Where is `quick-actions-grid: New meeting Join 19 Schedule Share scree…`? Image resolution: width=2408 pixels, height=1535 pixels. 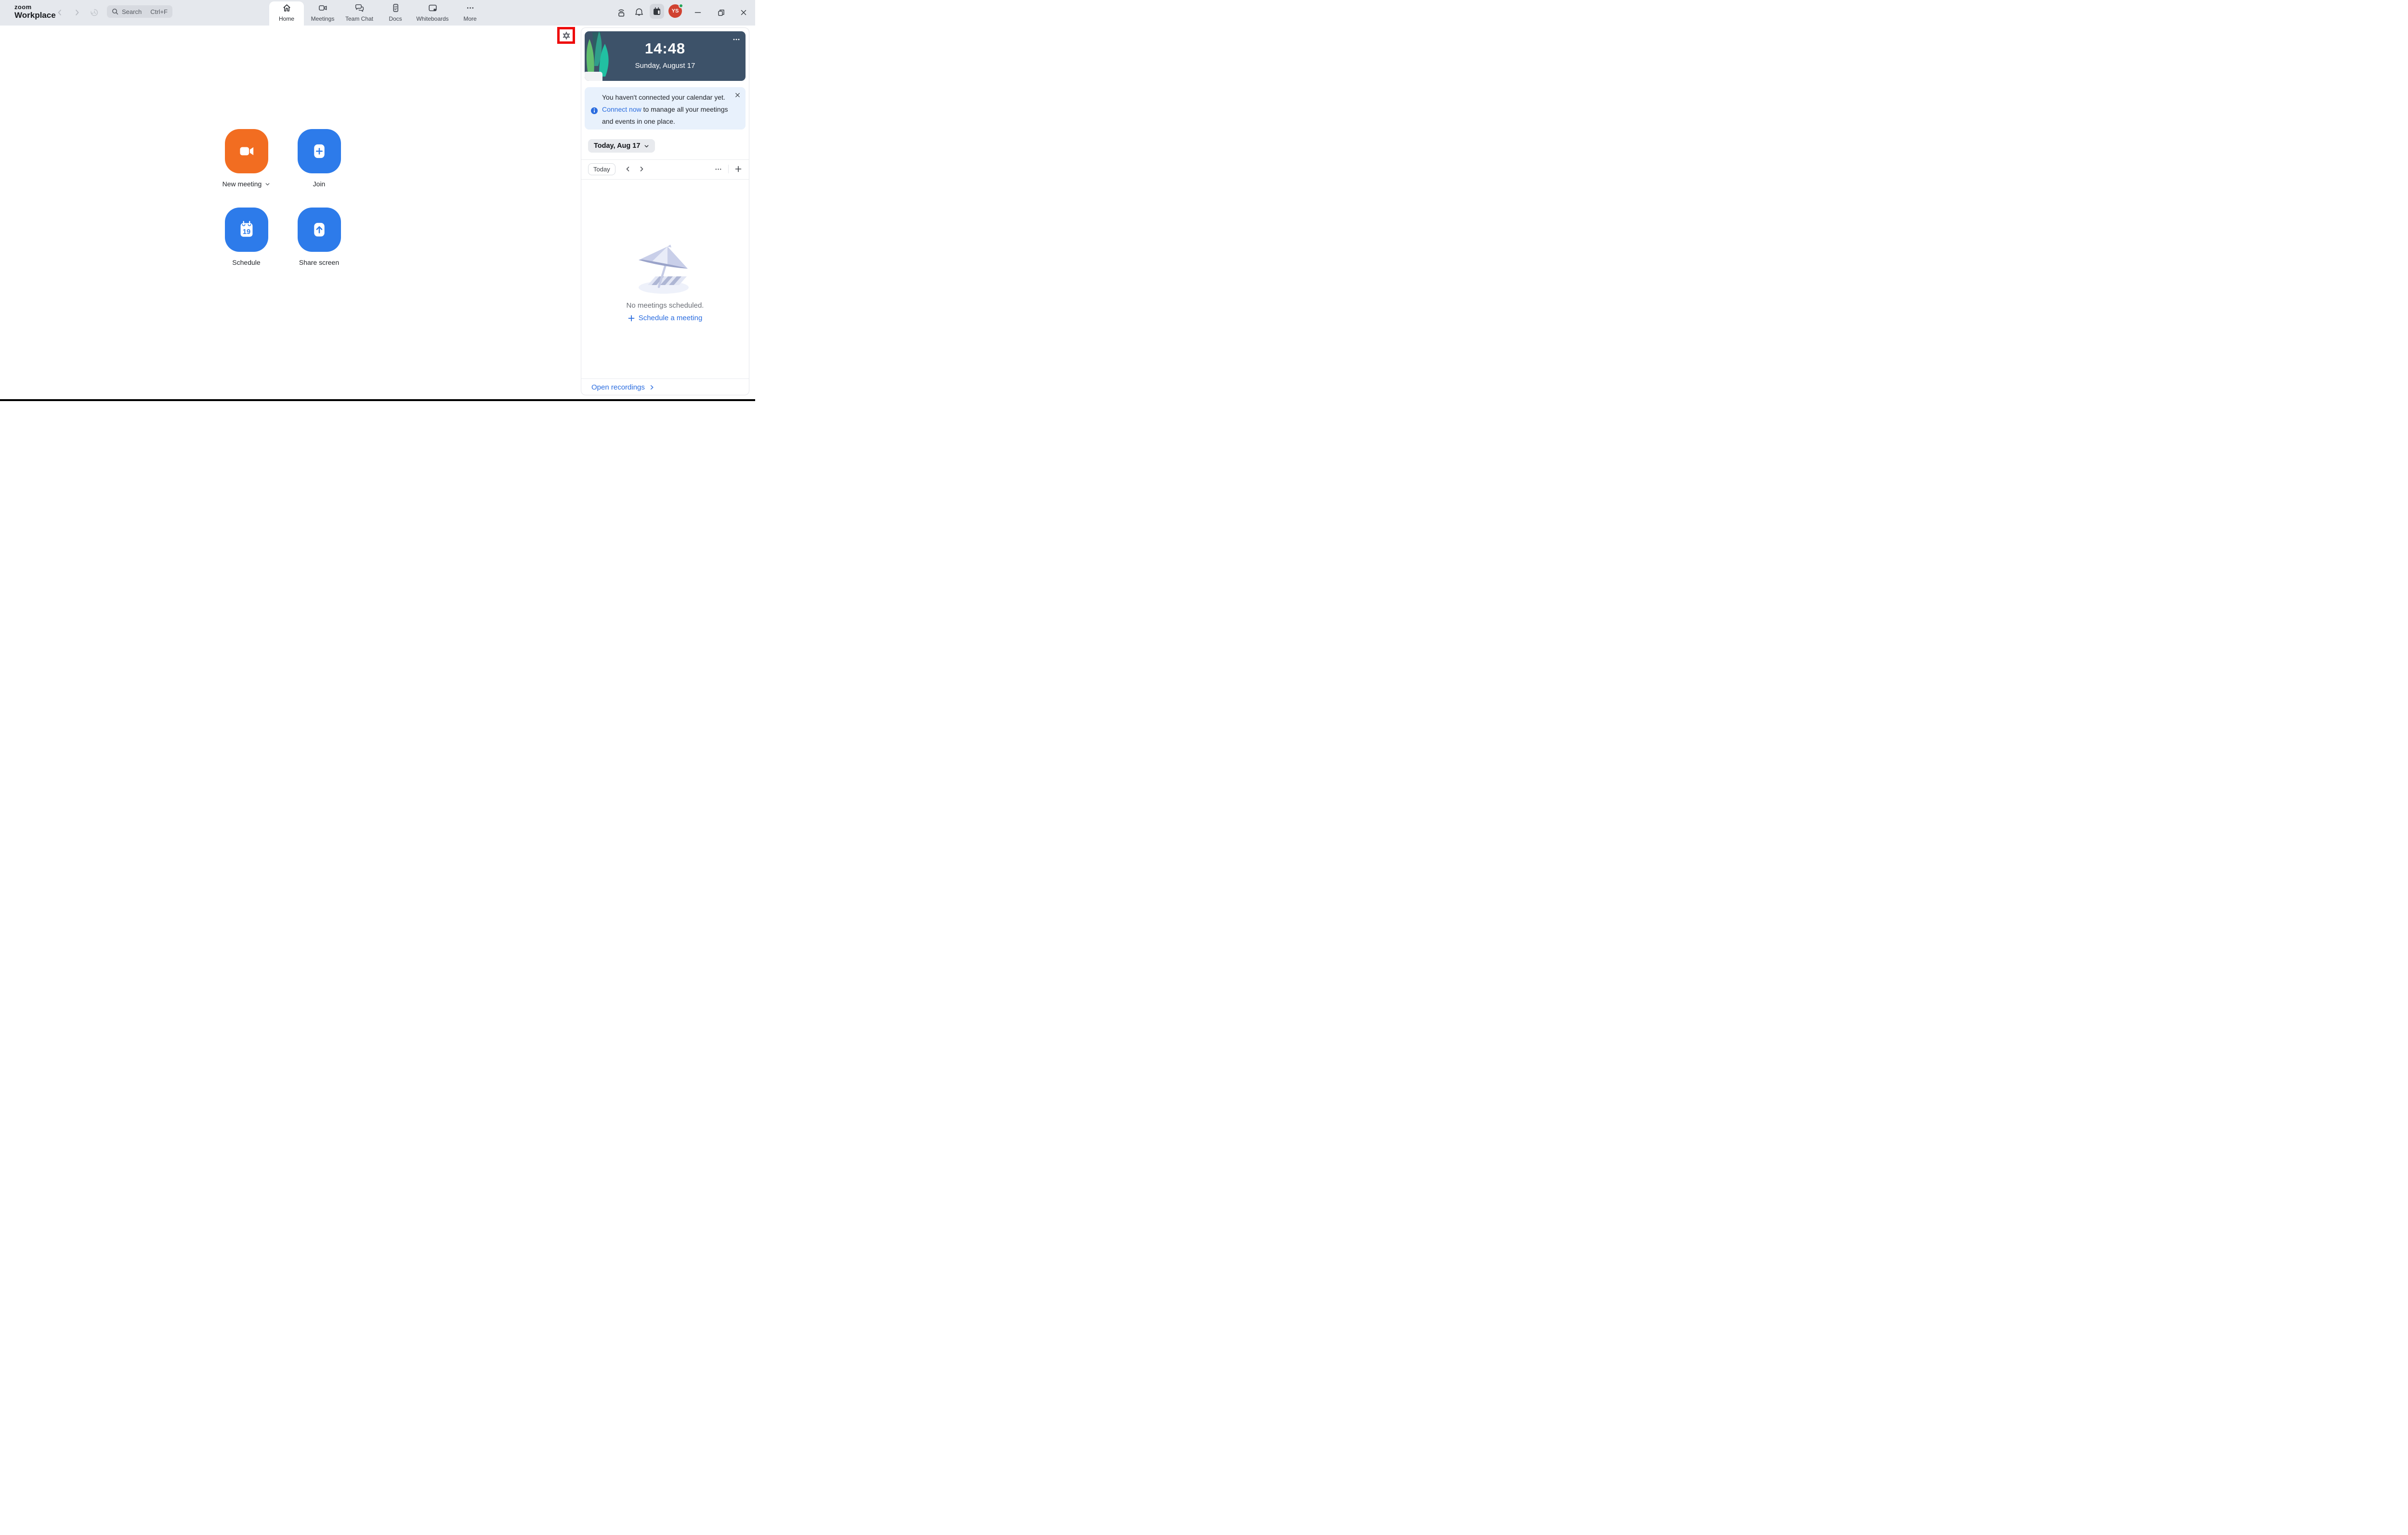 quick-actions-grid: New meeting Join 19 Schedule Share scree… is located at coordinates (282, 197).